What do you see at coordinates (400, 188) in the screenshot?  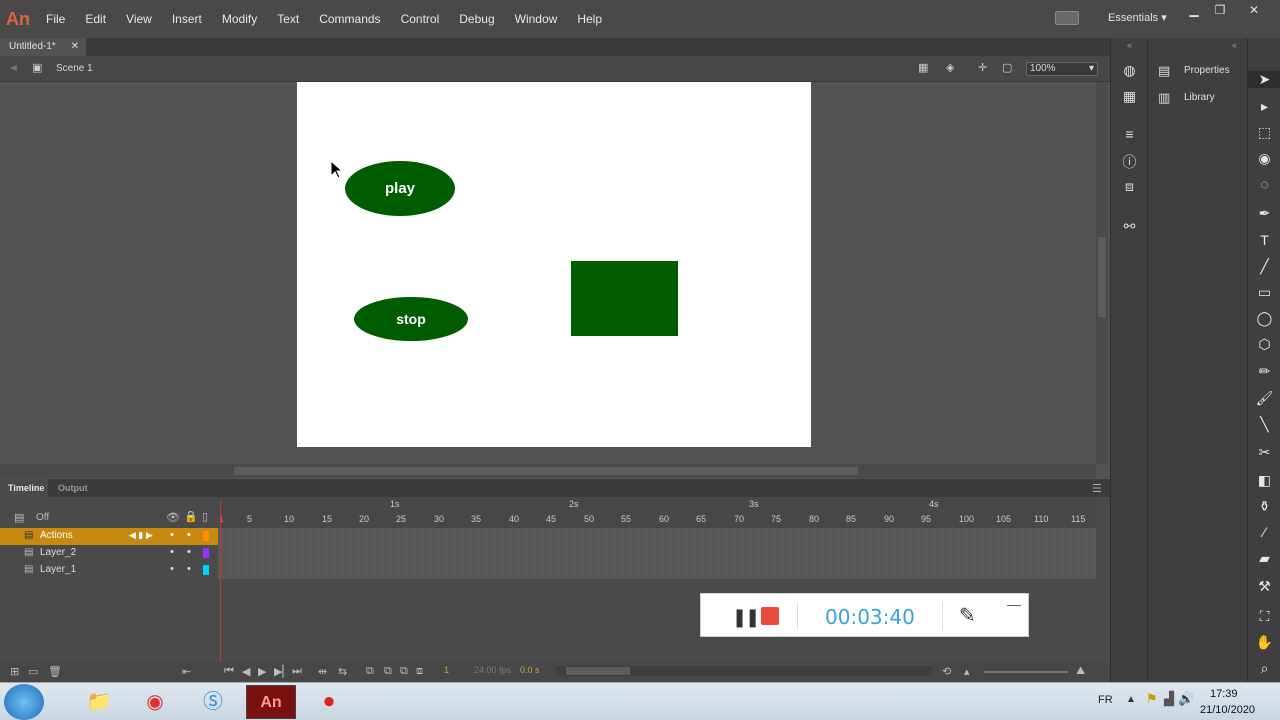 I see `play-button-shape: play` at bounding box center [400, 188].